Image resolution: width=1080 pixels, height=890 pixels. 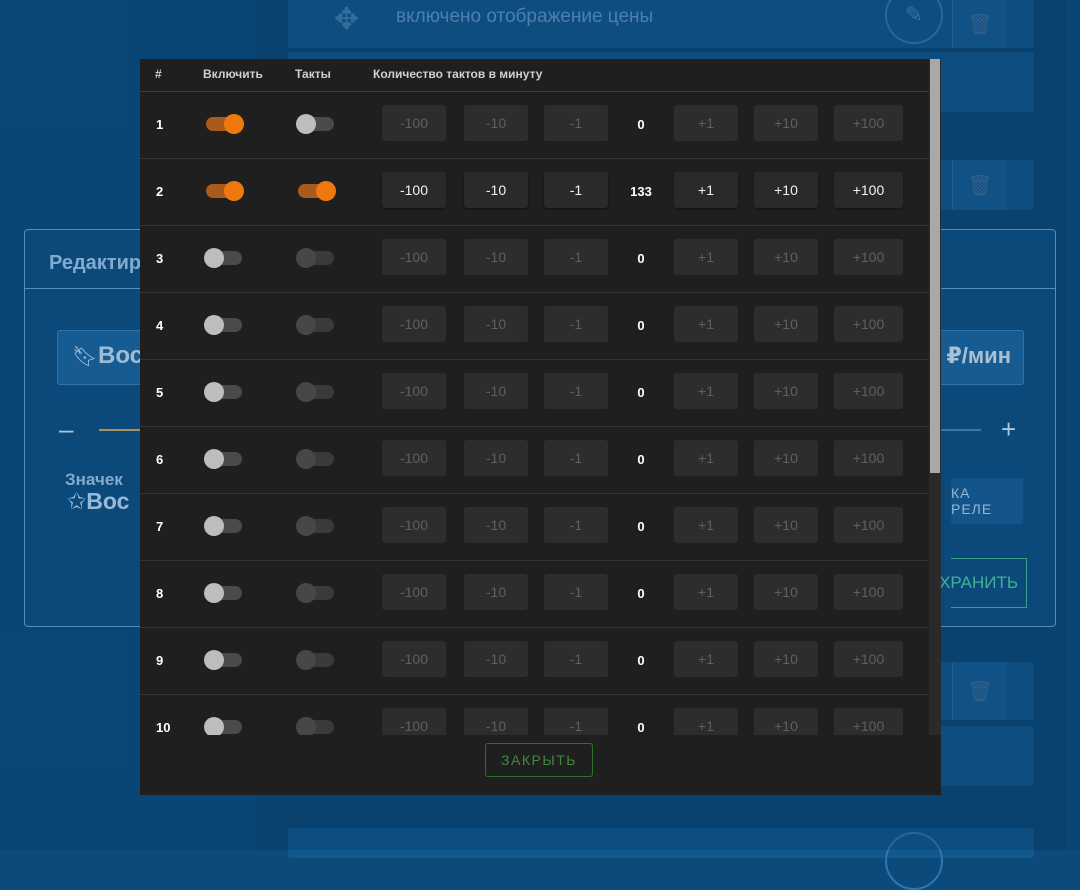 I want to click on close-button: ЗАКРЫТЬ, so click(x=539, y=760).